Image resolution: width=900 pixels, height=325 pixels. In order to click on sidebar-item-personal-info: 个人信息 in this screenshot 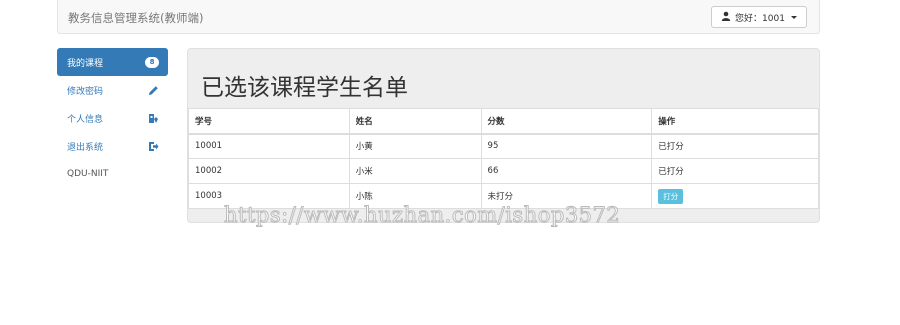, I will do `click(112, 118)`.